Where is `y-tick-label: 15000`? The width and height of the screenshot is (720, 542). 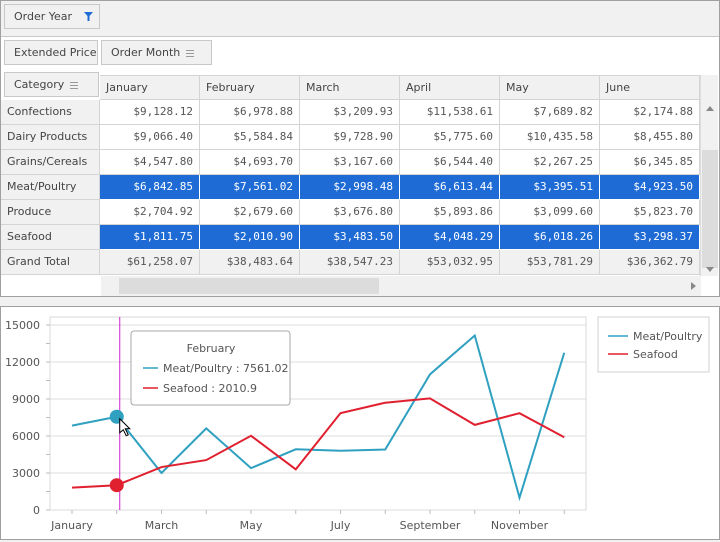
y-tick-label: 15000 is located at coordinates (22, 325).